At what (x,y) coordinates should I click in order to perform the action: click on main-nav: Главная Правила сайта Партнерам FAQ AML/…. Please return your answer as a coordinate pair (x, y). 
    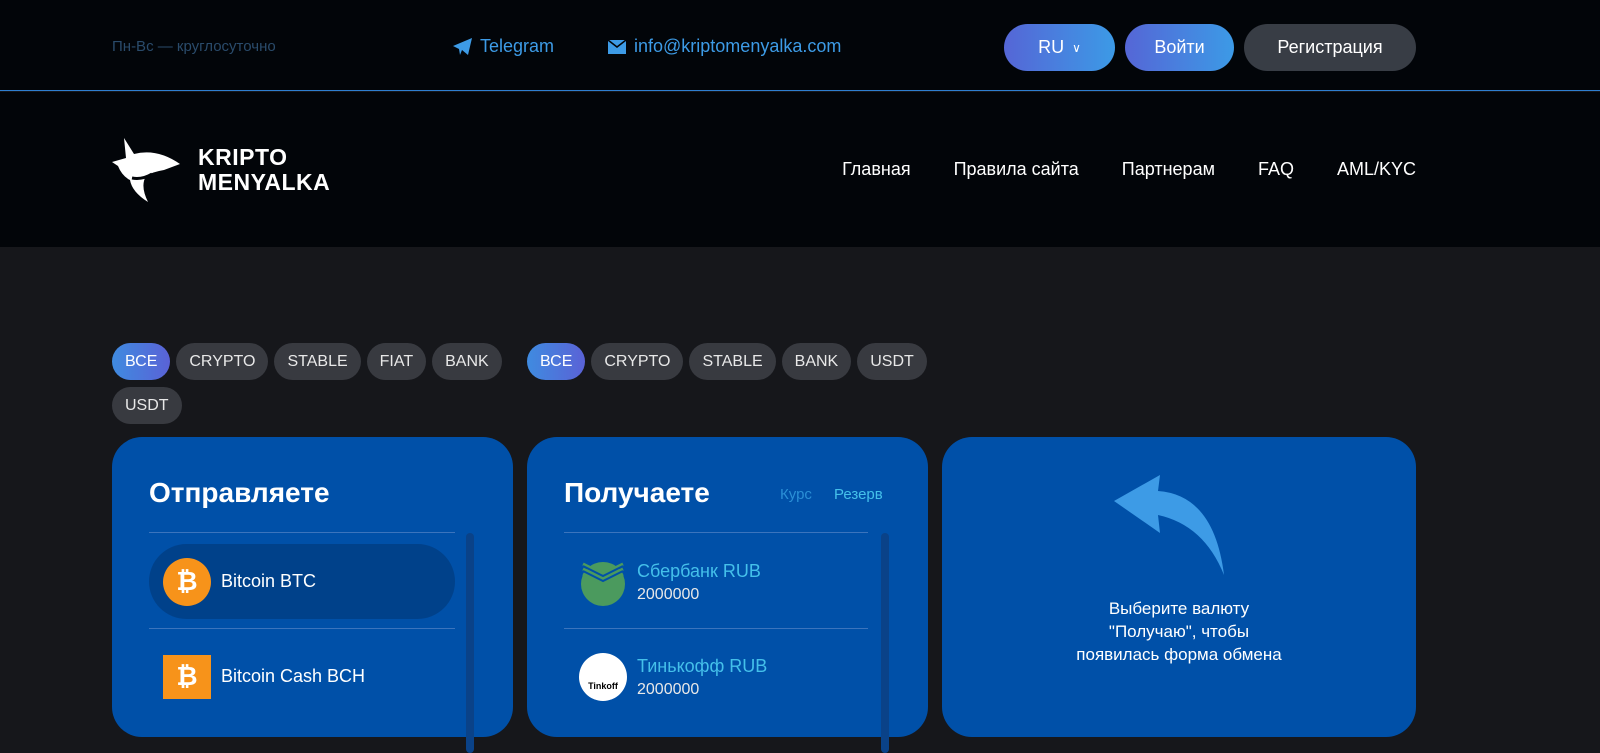
    Looking at the image, I should click on (1129, 169).